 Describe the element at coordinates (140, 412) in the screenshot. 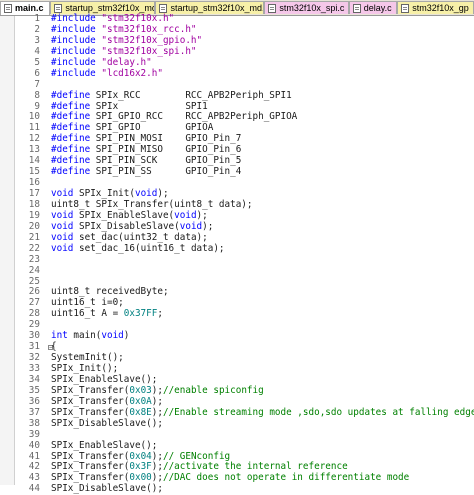

I see `code-token: 0x8E` at that location.